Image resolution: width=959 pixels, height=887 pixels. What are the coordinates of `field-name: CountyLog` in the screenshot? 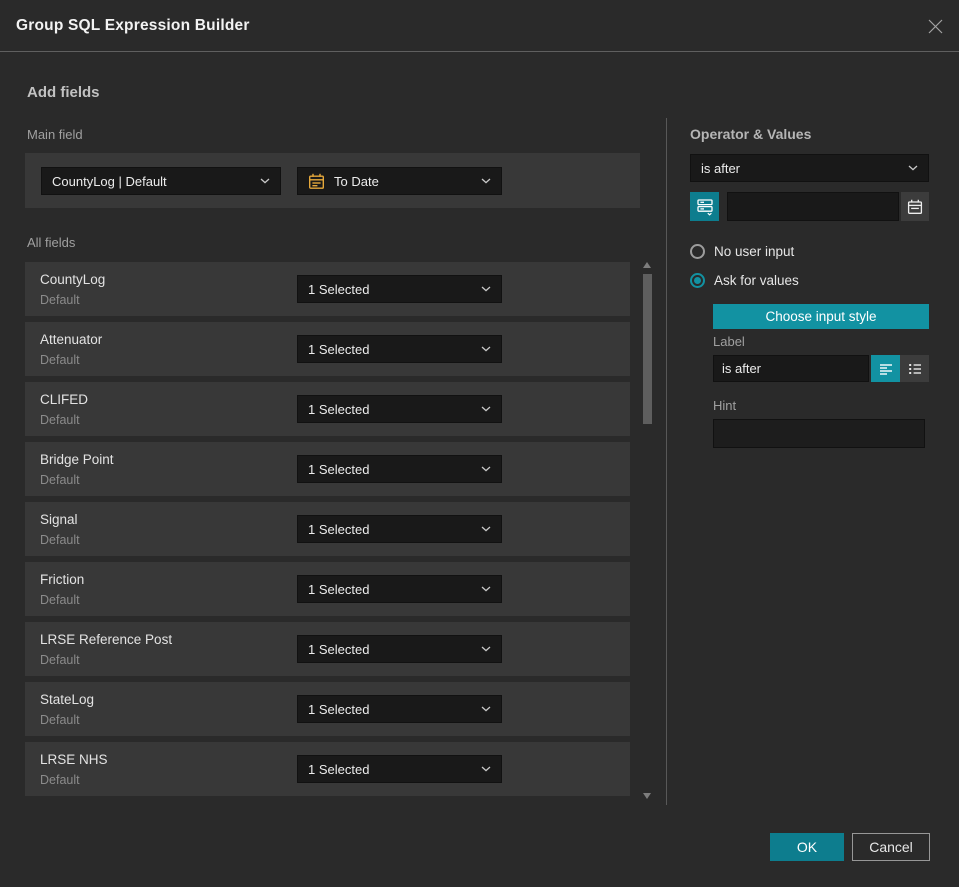 It's located at (73, 279).